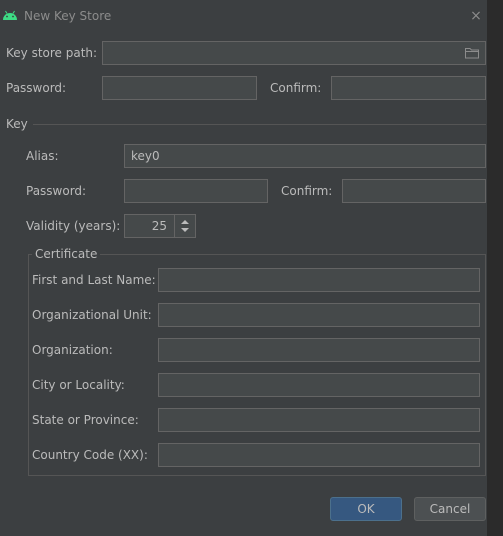 This screenshot has width=503, height=536. Describe the element at coordinates (17, 124) in the screenshot. I see `key-section-label: Key` at that location.